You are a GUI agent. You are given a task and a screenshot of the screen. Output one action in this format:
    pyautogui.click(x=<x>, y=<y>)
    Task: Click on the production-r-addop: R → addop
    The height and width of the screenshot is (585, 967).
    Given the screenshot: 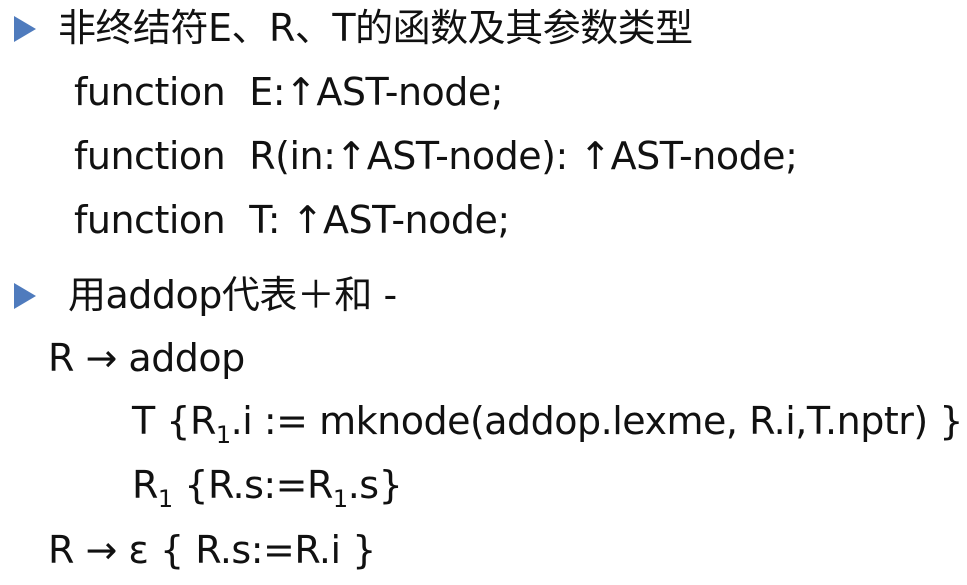 What is the action you would take?
    pyautogui.click(x=146, y=358)
    